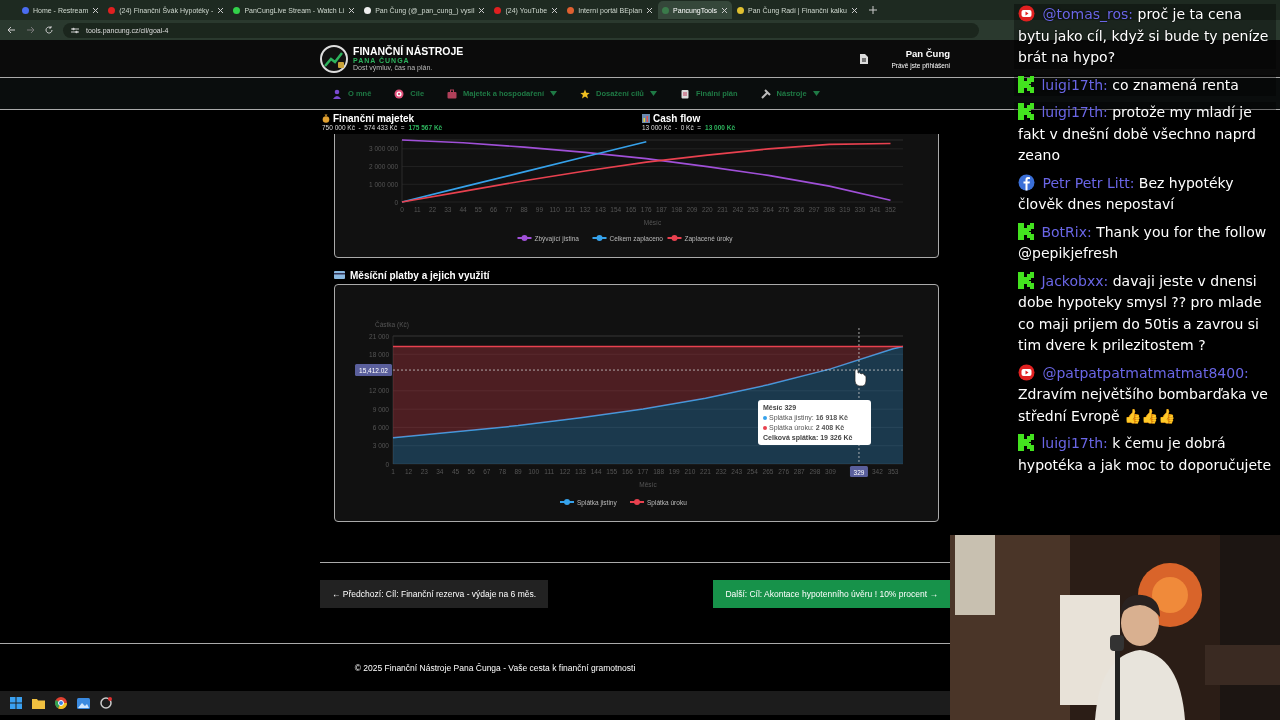  I want to click on site-settings-icon, so click(75, 30).